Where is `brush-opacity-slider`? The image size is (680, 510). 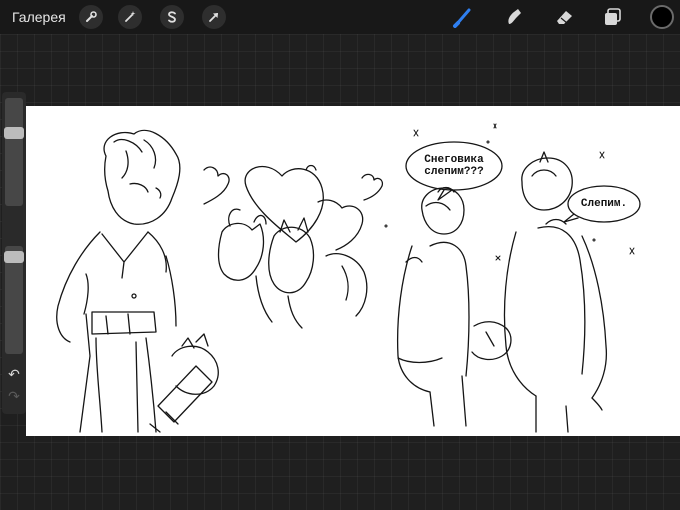
brush-opacity-slider is located at coordinates (14, 300).